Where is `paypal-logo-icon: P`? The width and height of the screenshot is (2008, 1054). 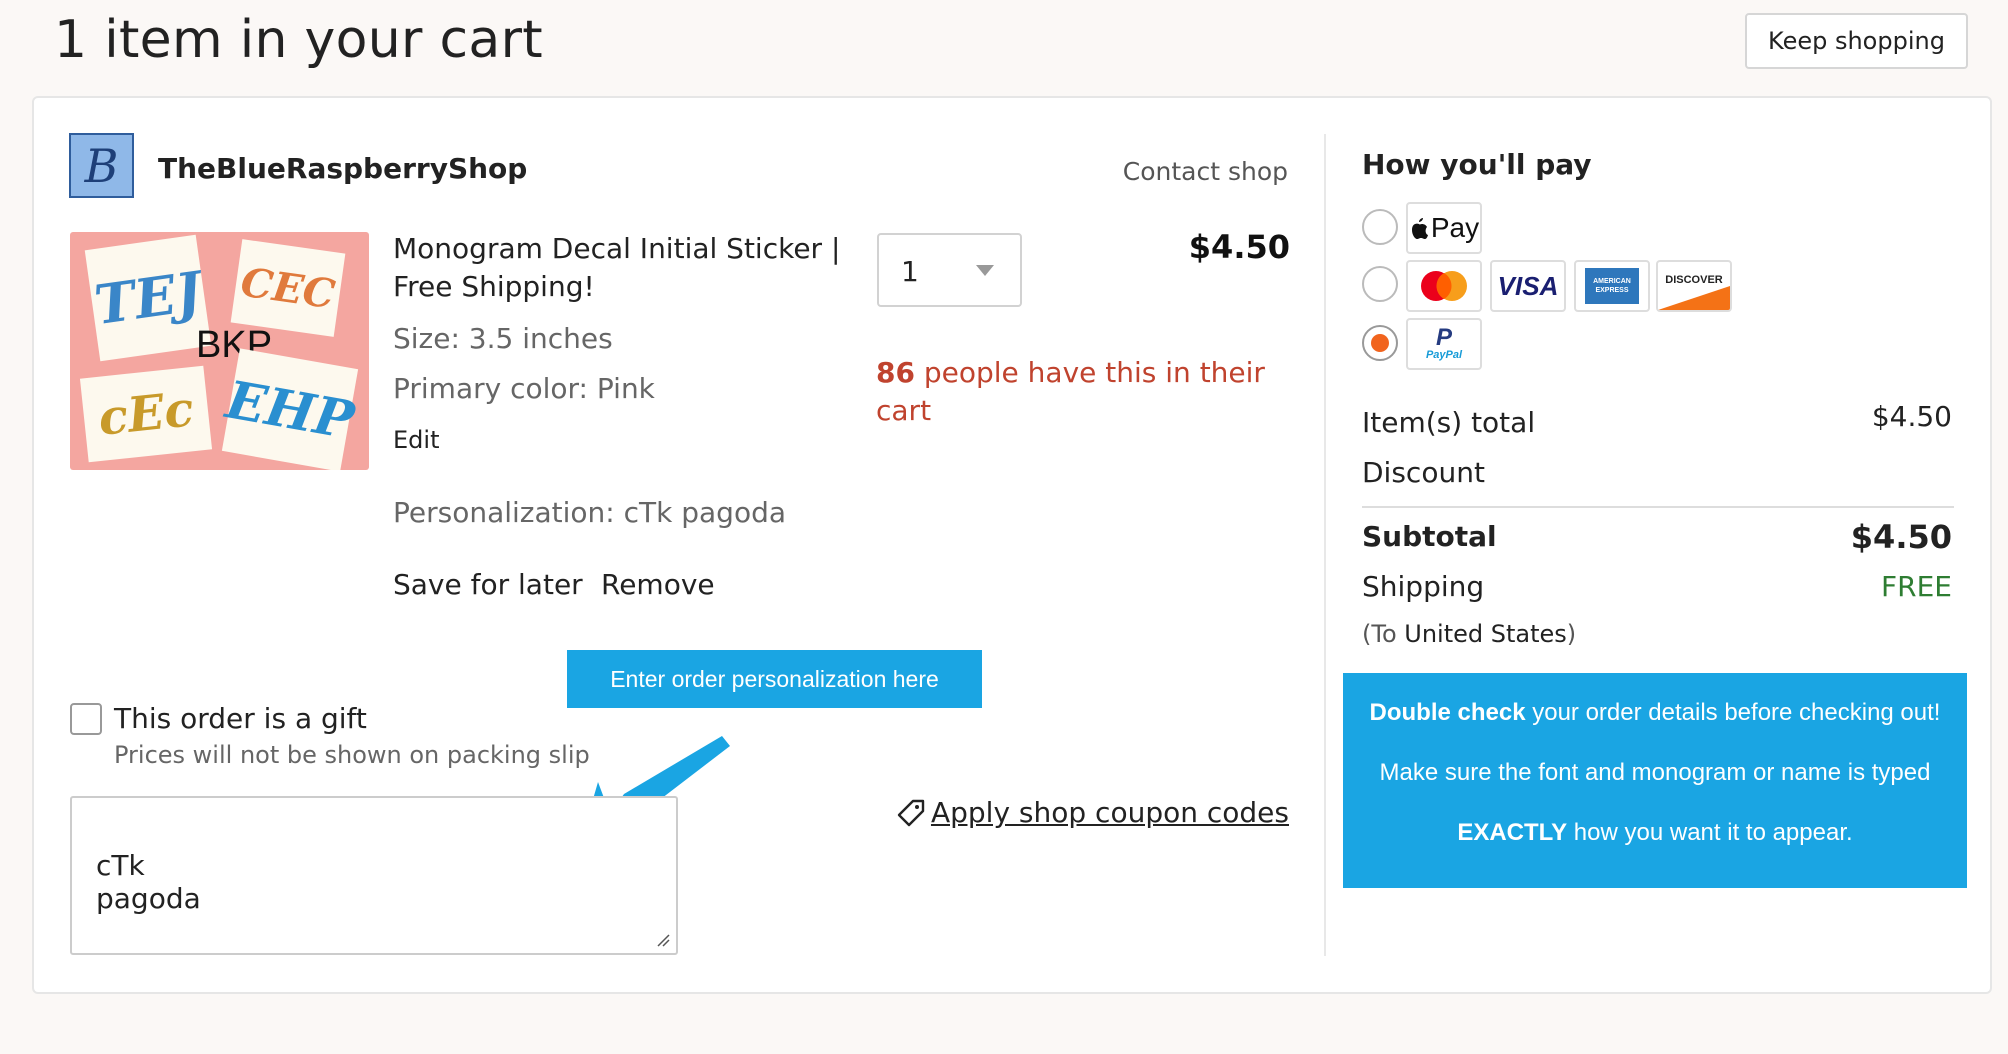 paypal-logo-icon: P is located at coordinates (1443, 337).